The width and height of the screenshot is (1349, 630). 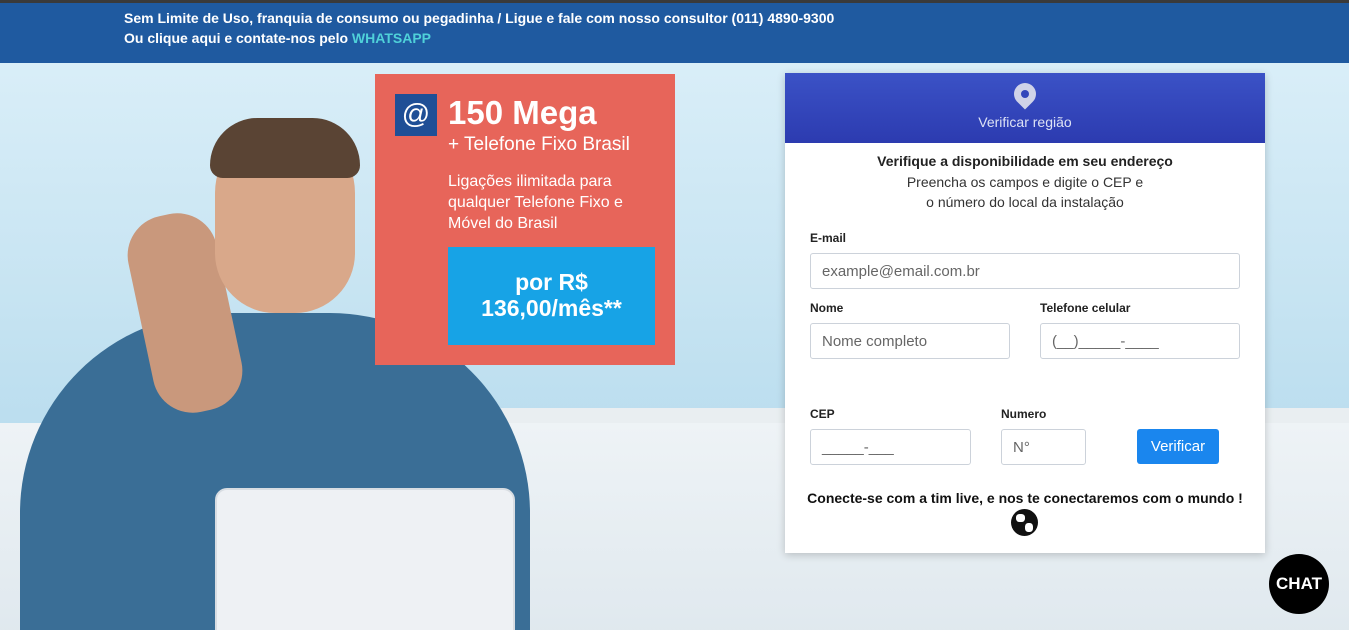 What do you see at coordinates (1024, 414) in the screenshot?
I see `number-label: Numero` at bounding box center [1024, 414].